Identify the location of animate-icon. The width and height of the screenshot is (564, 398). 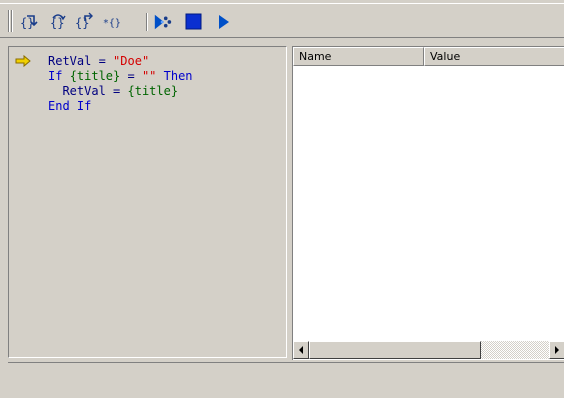
(163, 22).